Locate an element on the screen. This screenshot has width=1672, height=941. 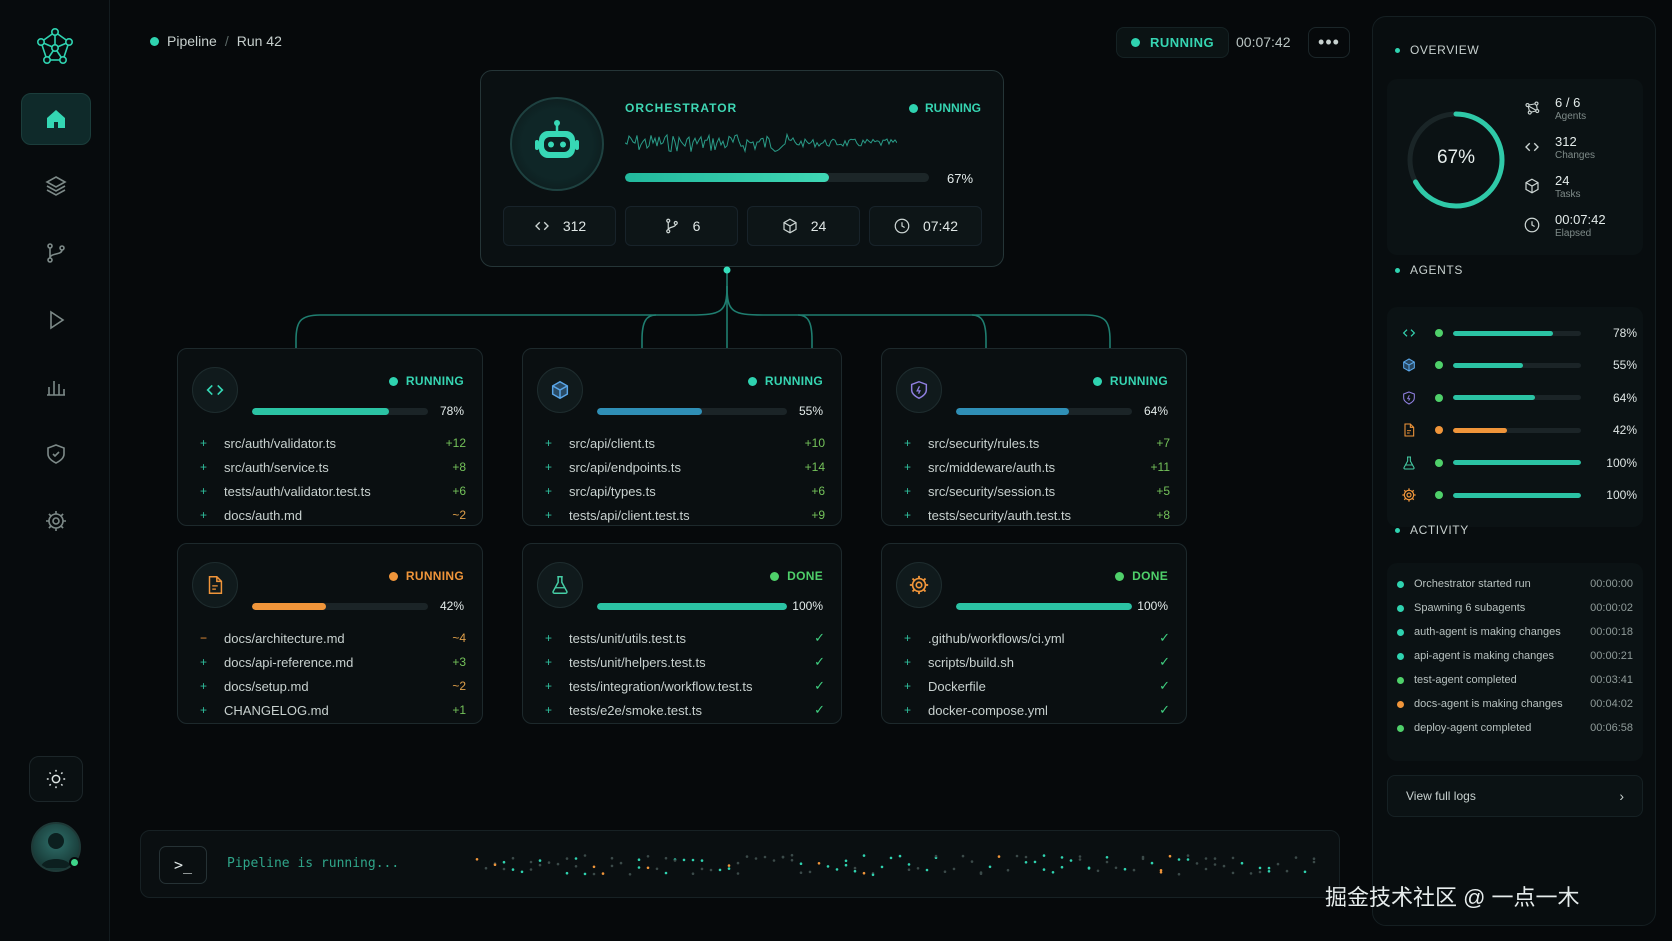
agent-progress-row: 64% is located at coordinates (1519, 398).